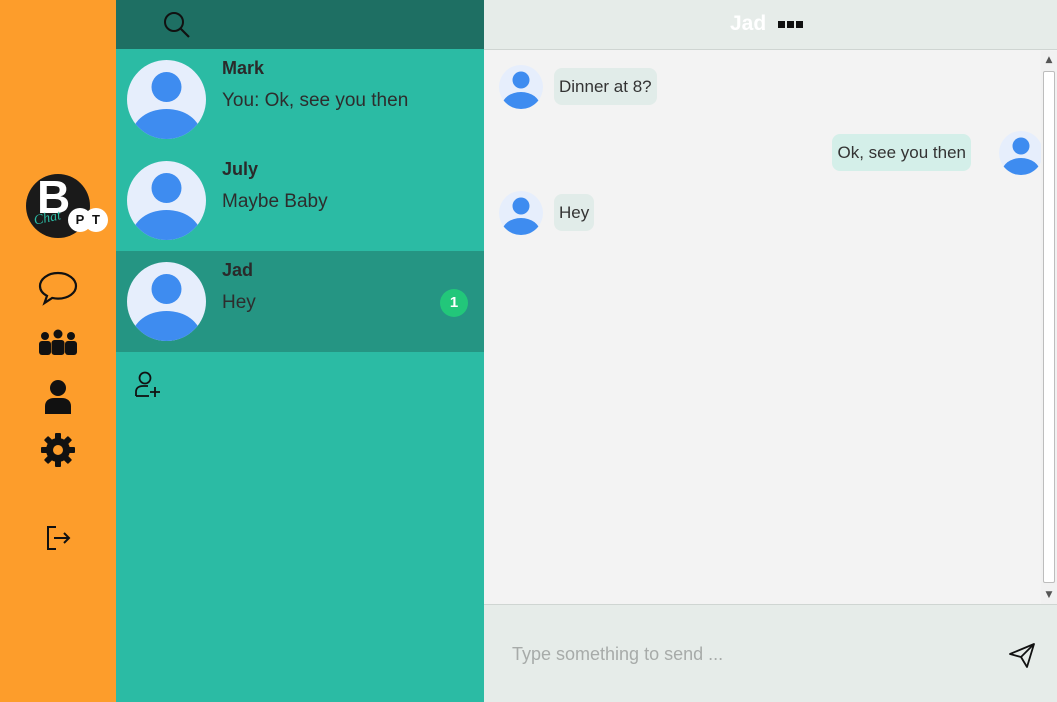  I want to click on message-bubble-own: Ok, see you then, so click(901, 152).